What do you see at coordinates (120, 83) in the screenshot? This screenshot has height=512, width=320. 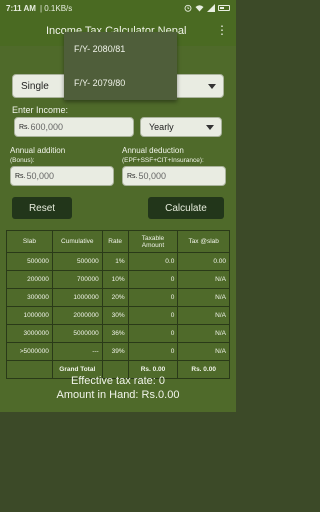 I see `fiscal-year-option: F/Y- 2079/80` at bounding box center [120, 83].